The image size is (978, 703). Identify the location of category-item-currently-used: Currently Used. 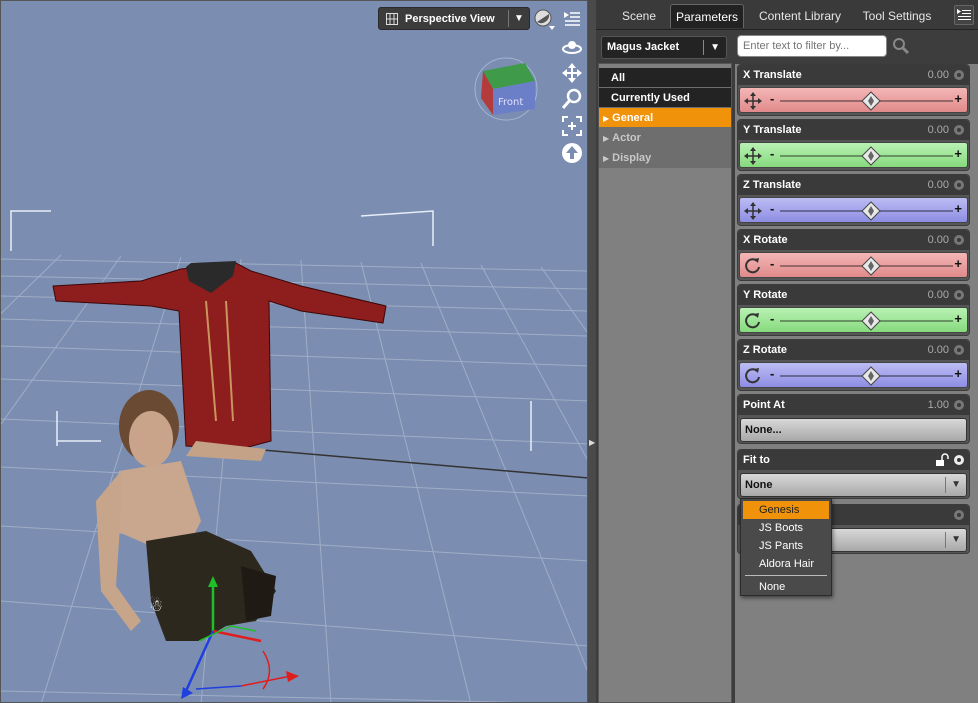
(665, 98).